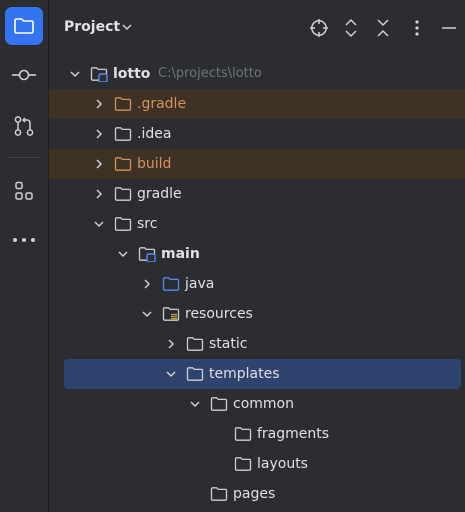  I want to click on tree-row: java, so click(257, 284).